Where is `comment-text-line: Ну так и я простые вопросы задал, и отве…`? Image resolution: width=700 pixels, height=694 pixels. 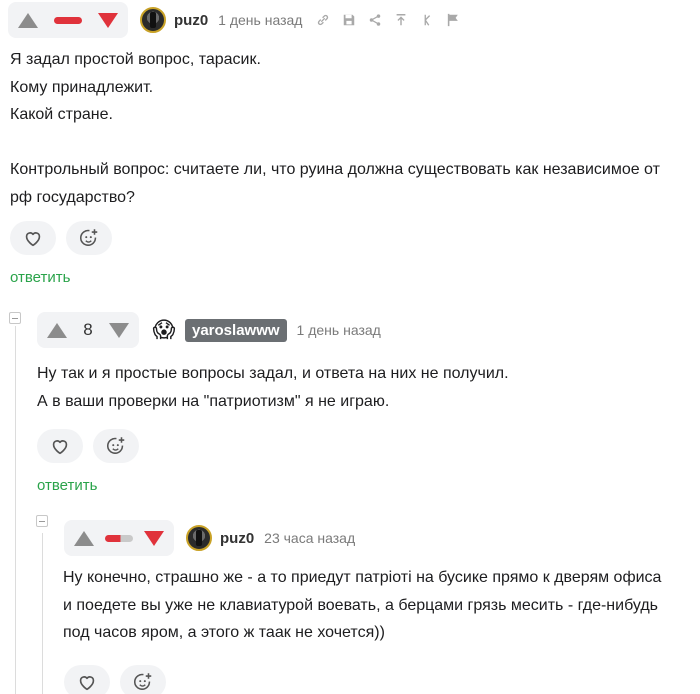 comment-text-line: Ну так и я простые вопросы задал, и отве… is located at coordinates (273, 373).